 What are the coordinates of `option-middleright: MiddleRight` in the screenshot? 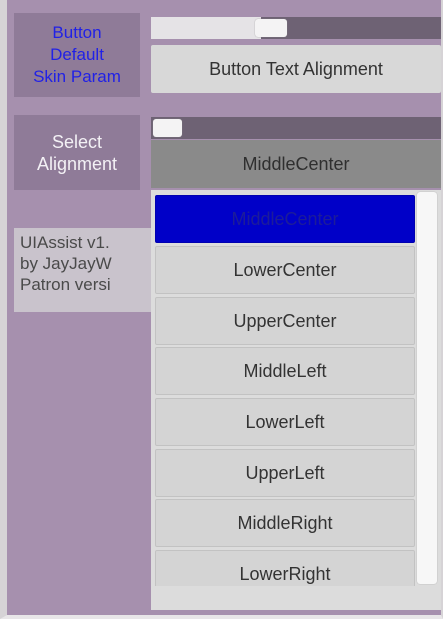 It's located at (285, 523).